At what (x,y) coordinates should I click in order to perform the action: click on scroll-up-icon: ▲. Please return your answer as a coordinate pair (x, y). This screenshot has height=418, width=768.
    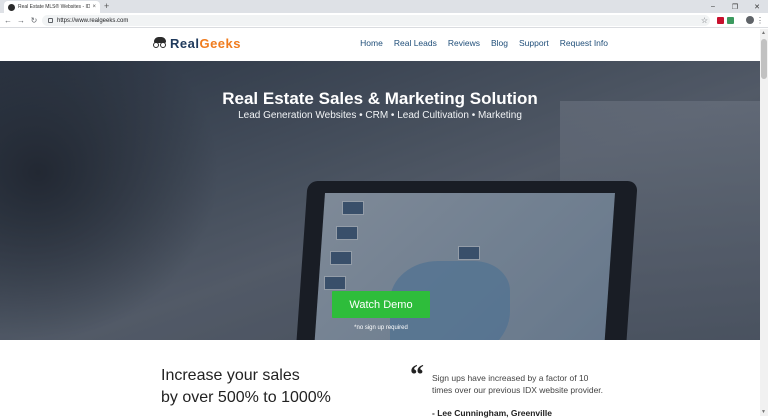
    Looking at the image, I should click on (763, 33).